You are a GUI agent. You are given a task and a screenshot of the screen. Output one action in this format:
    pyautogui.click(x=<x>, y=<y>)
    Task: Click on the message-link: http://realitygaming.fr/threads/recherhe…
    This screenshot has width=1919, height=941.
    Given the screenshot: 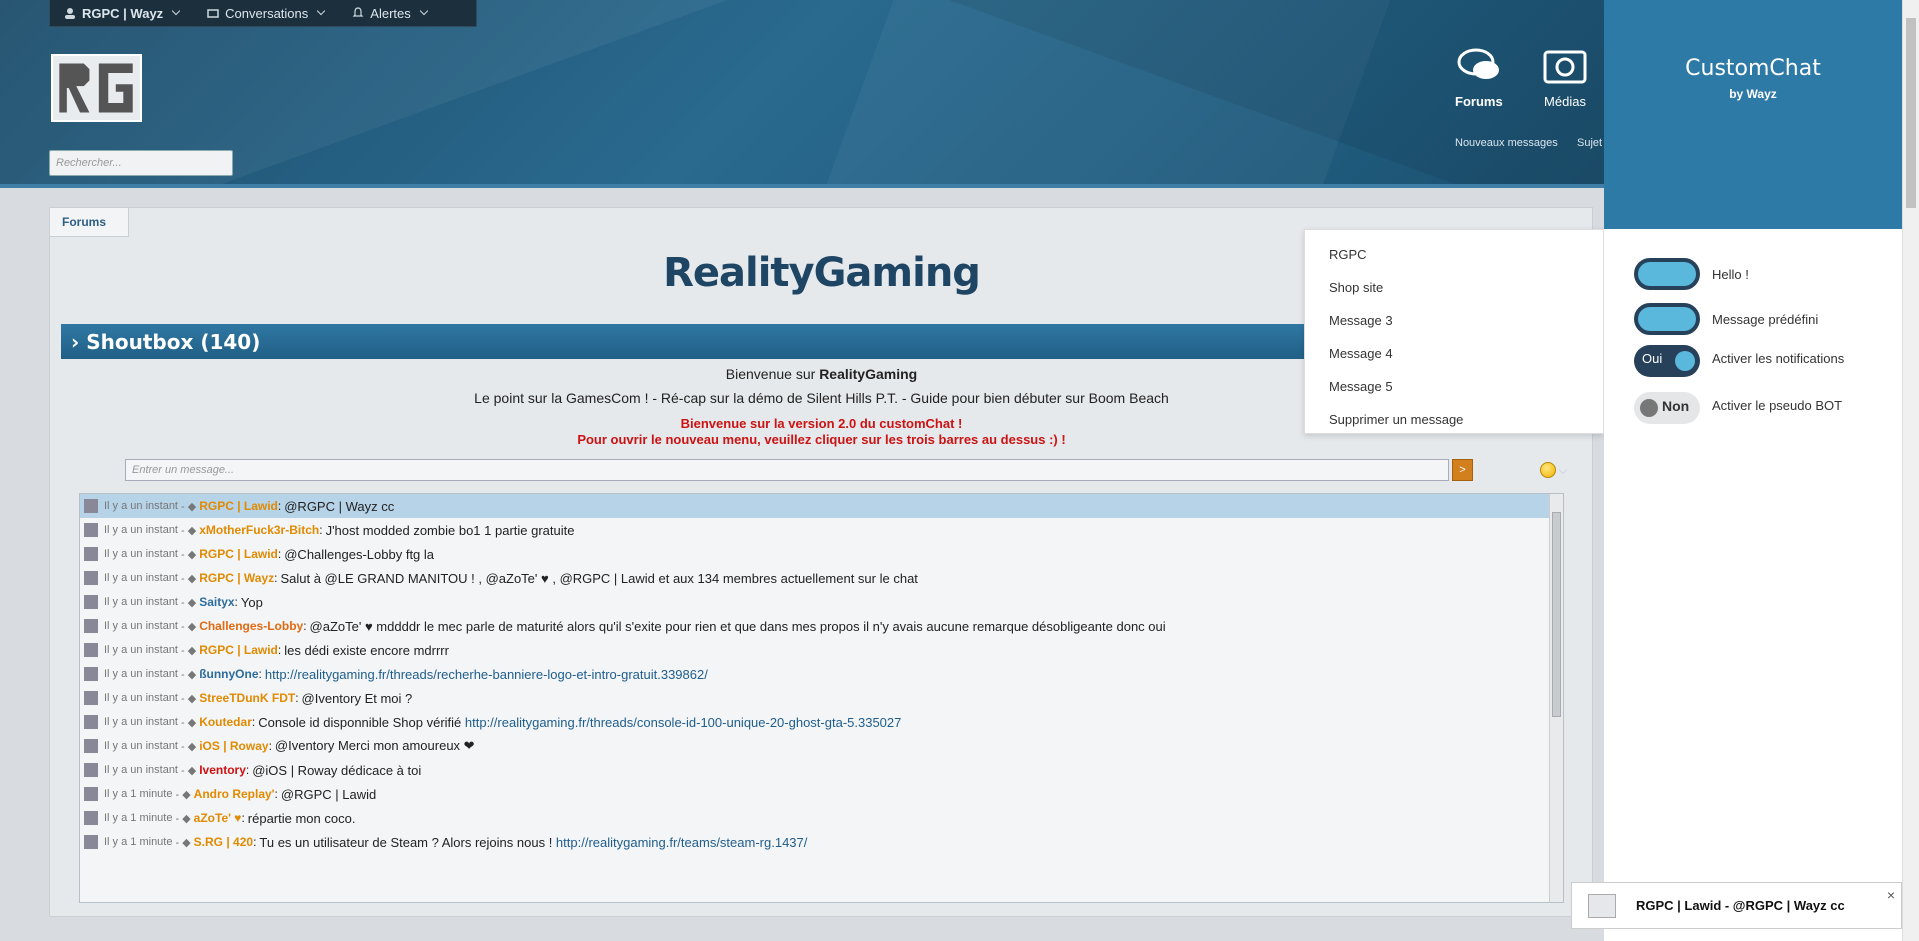 What is the action you would take?
    pyautogui.click(x=486, y=674)
    